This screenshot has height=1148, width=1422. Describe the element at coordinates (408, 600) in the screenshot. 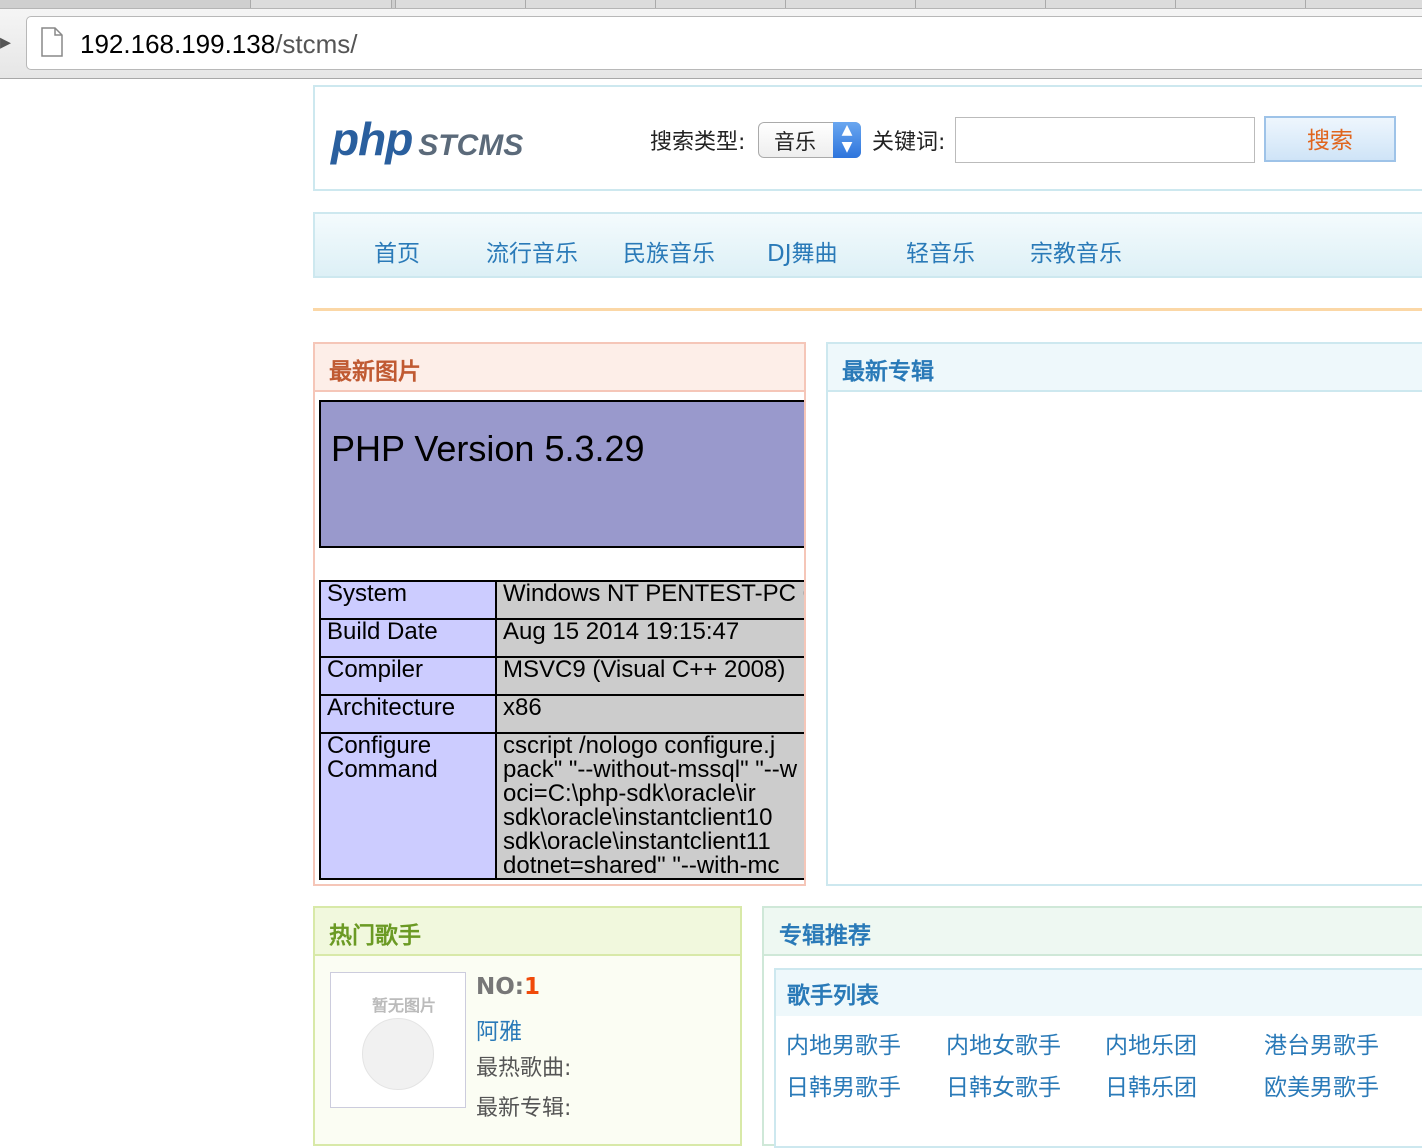

I see `table-cell-key: System` at that location.